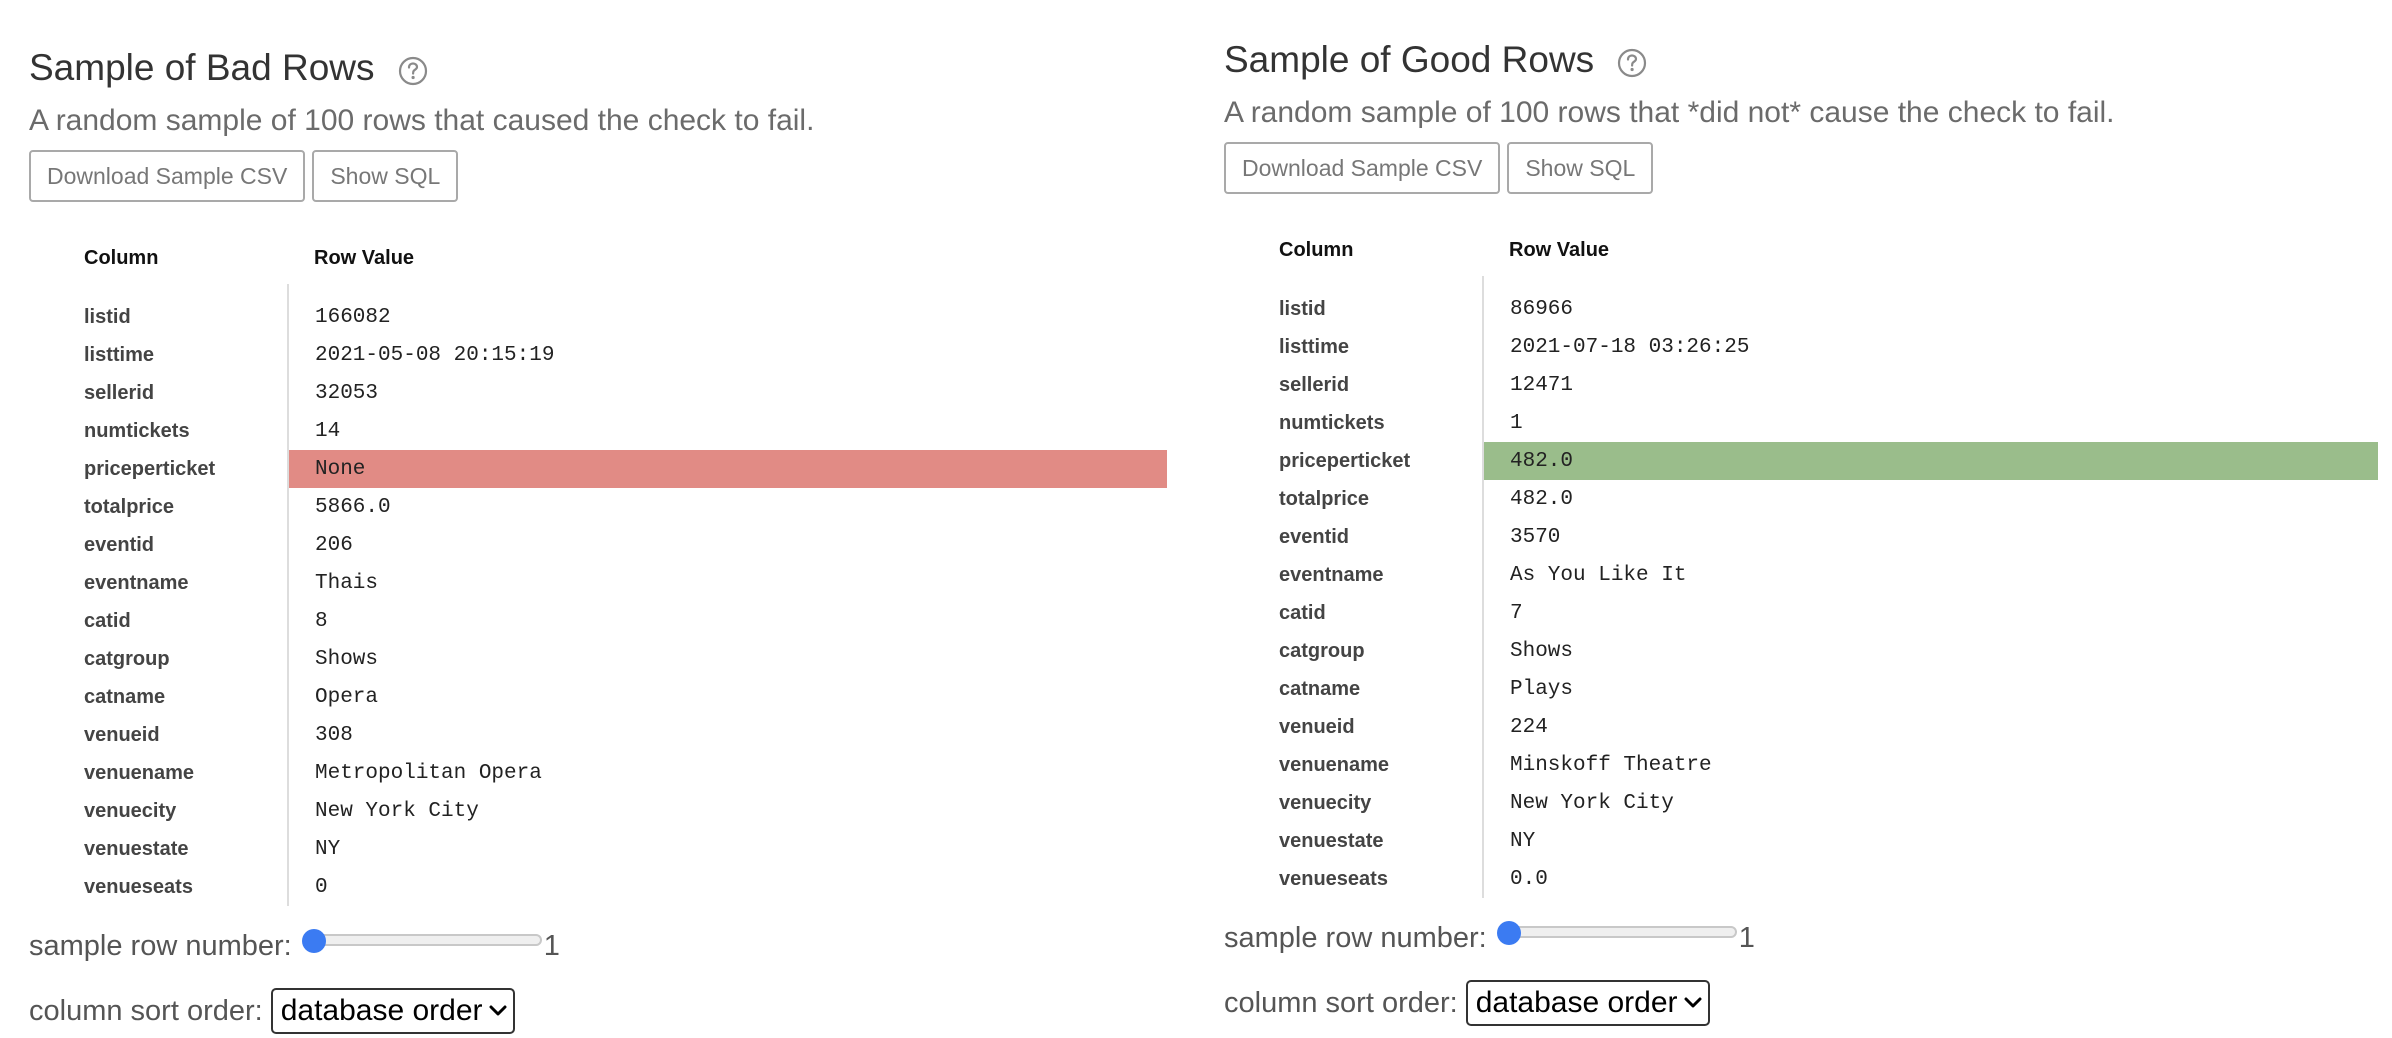  I want to click on bad-rows-title-row: Sample of Bad Rows, so click(598, 68).